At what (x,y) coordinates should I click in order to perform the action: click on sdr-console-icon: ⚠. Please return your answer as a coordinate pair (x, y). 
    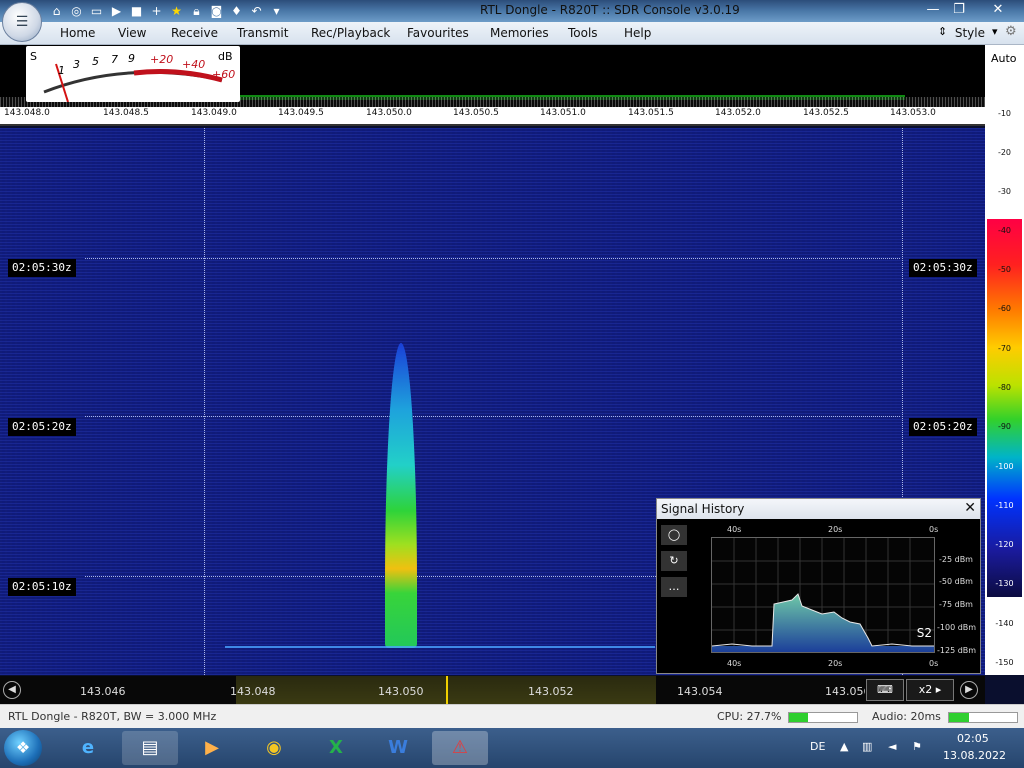
    Looking at the image, I should click on (460, 748).